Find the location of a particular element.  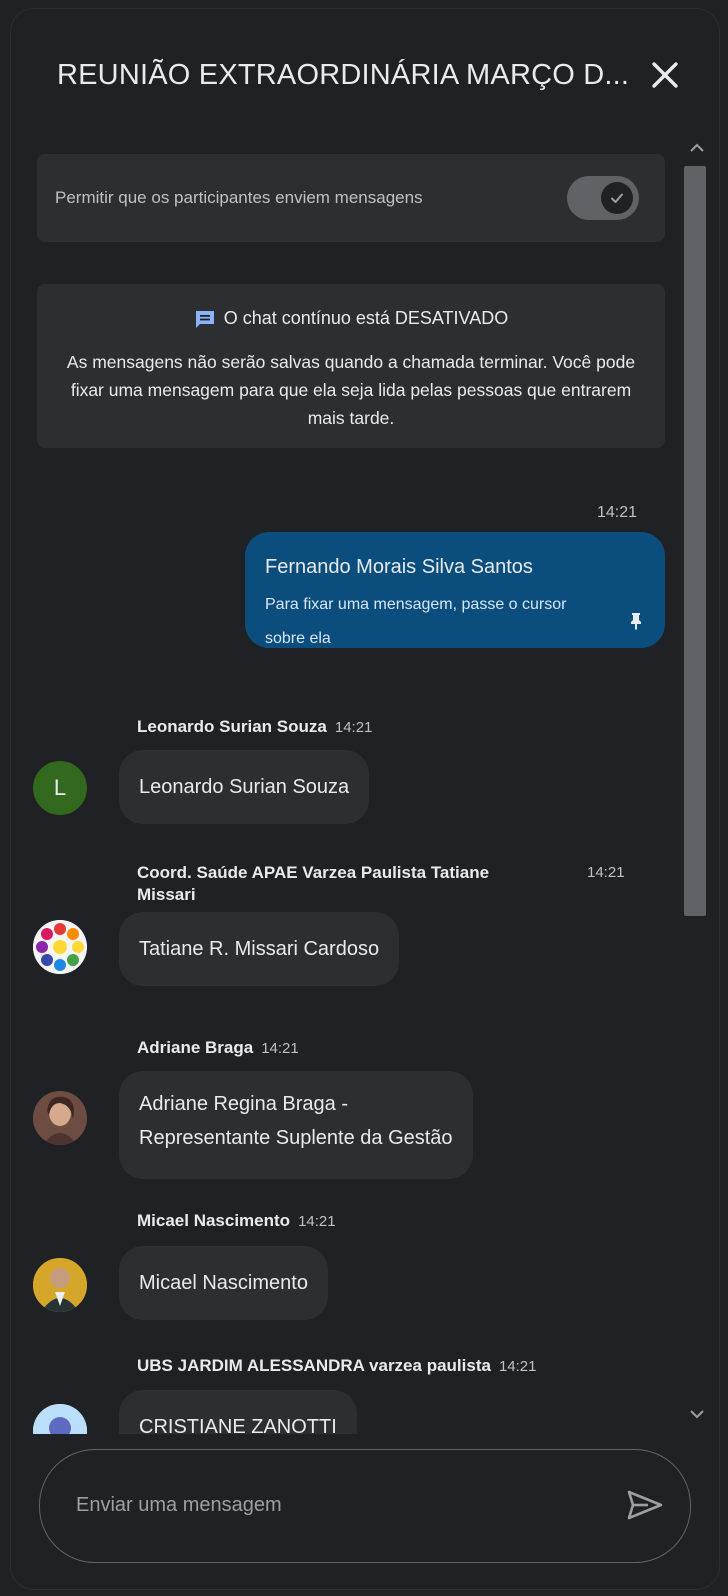

scroll-down-button is located at coordinates (697, 1414).